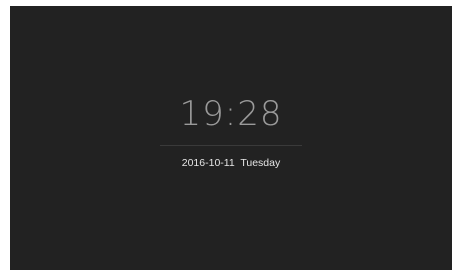  What do you see at coordinates (208, 163) in the screenshot?
I see `clock-date: 2016-10-11` at bounding box center [208, 163].